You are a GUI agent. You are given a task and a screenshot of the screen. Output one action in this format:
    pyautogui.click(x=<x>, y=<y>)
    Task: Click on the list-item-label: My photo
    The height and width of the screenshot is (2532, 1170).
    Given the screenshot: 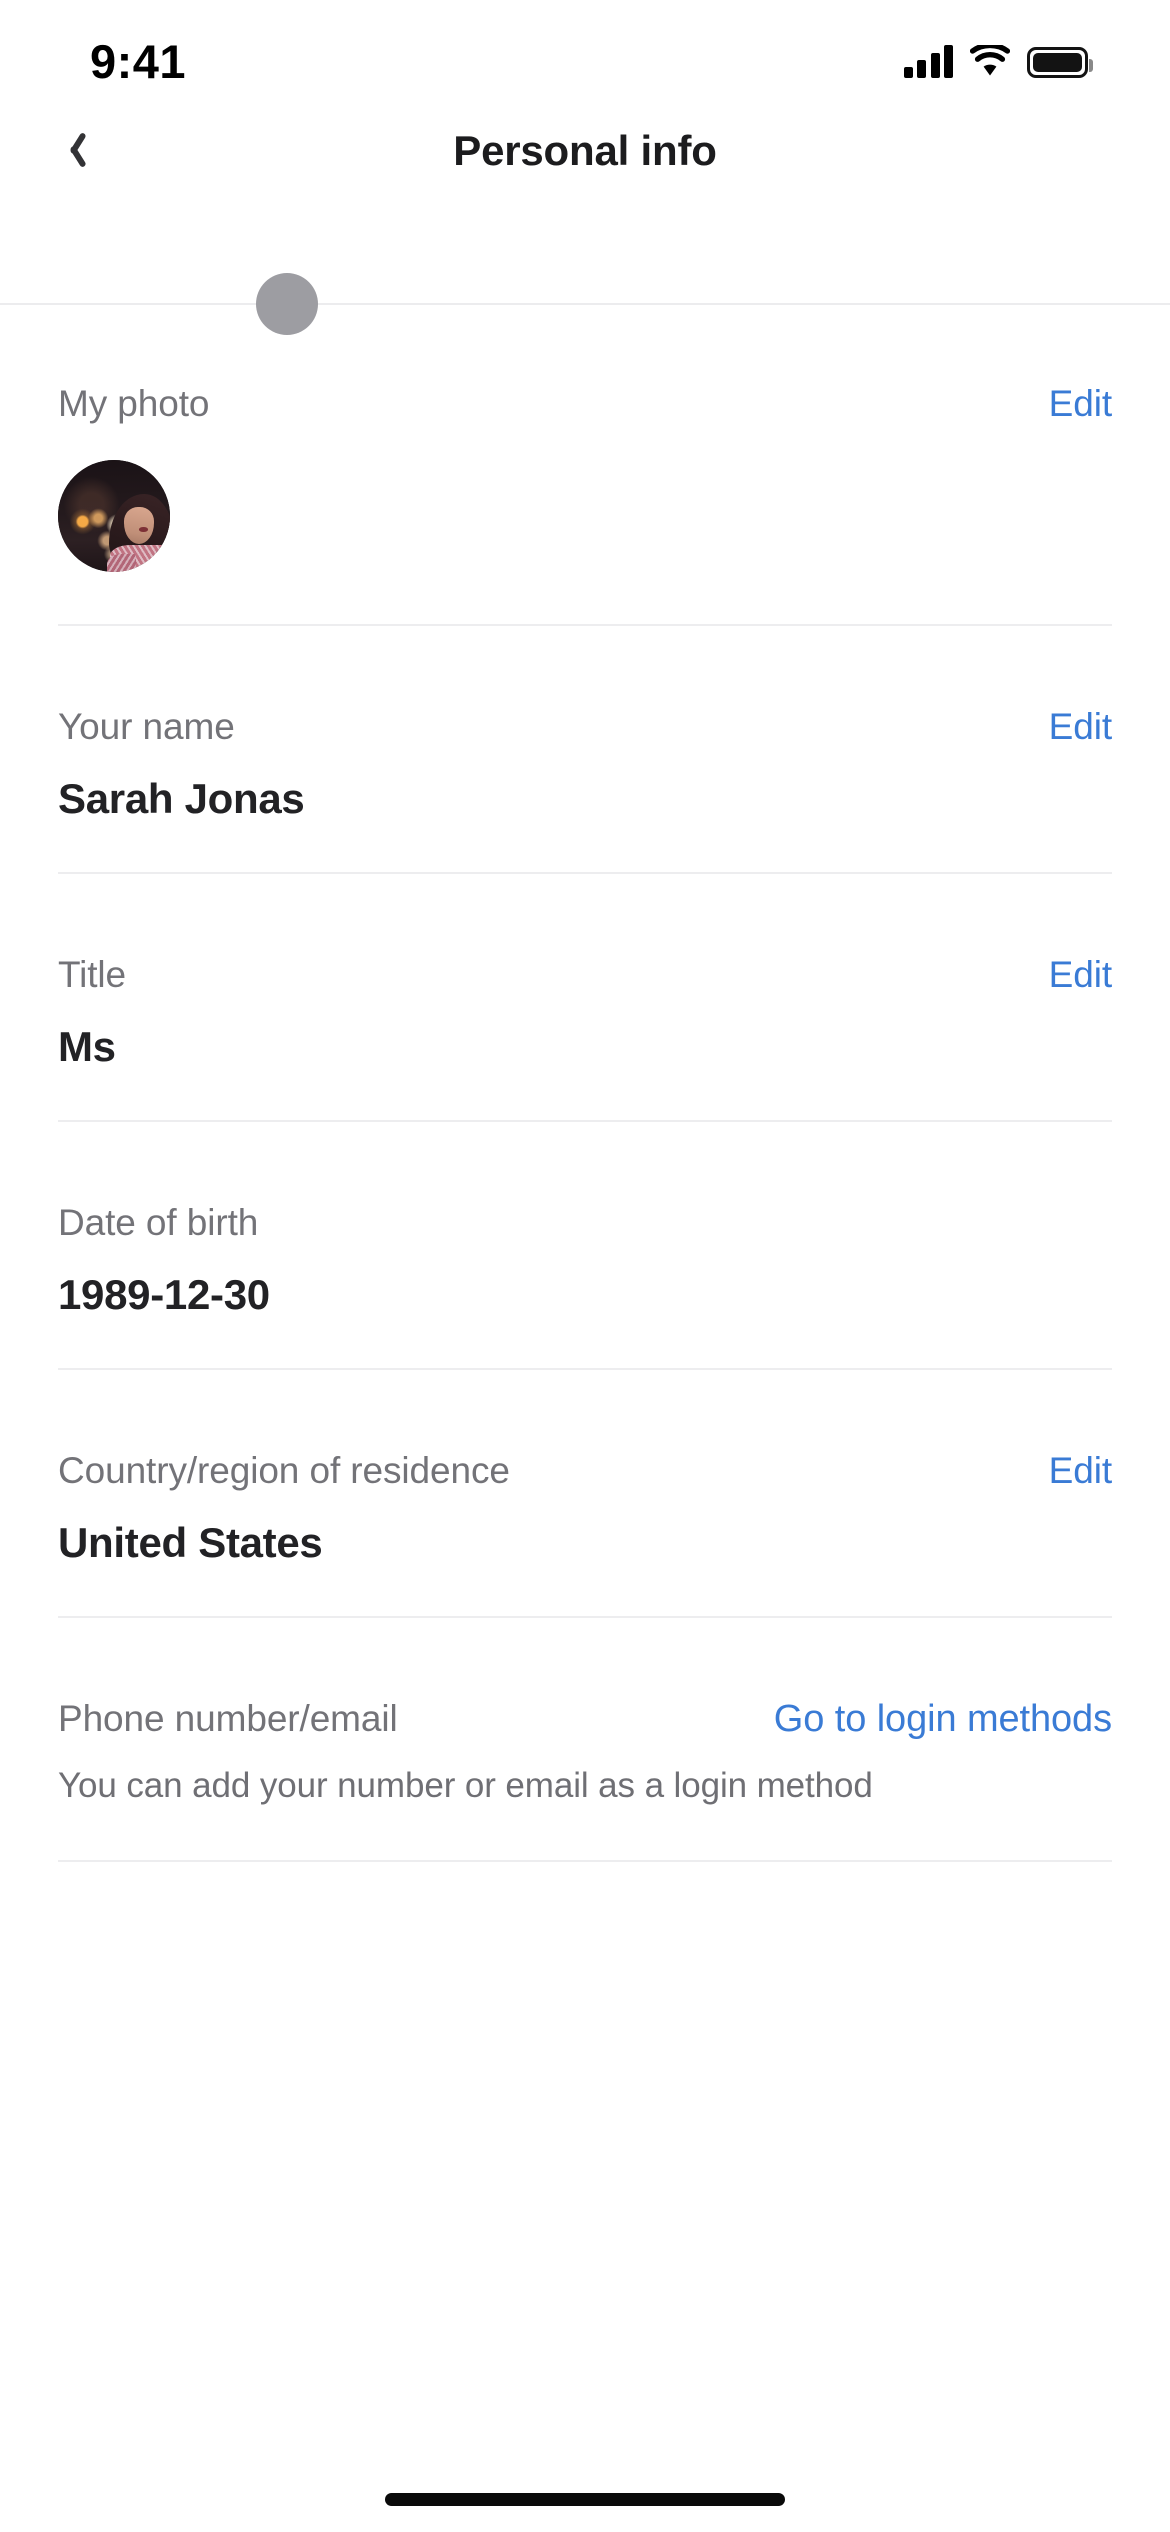 What is the action you would take?
    pyautogui.click(x=134, y=403)
    